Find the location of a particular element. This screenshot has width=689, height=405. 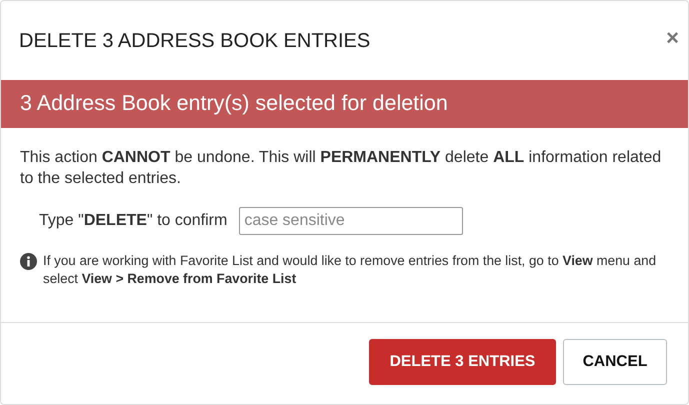

cancel-button: CANCEL is located at coordinates (615, 362).